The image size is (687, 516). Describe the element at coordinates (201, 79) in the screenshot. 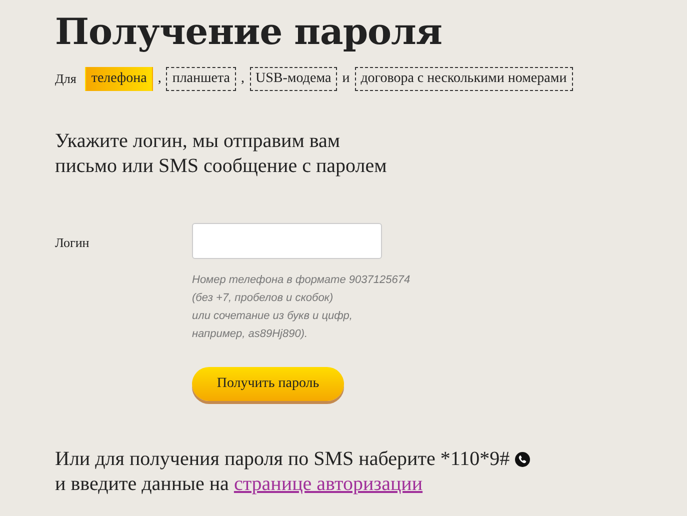

I see `device-option: планшета` at that location.